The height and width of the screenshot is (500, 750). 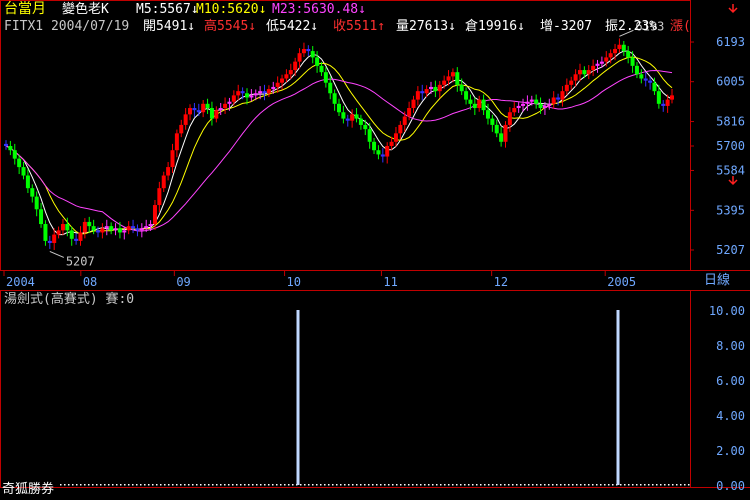 I want to click on symbol-date-text: FITX1 2004/07/19, so click(x=66, y=26).